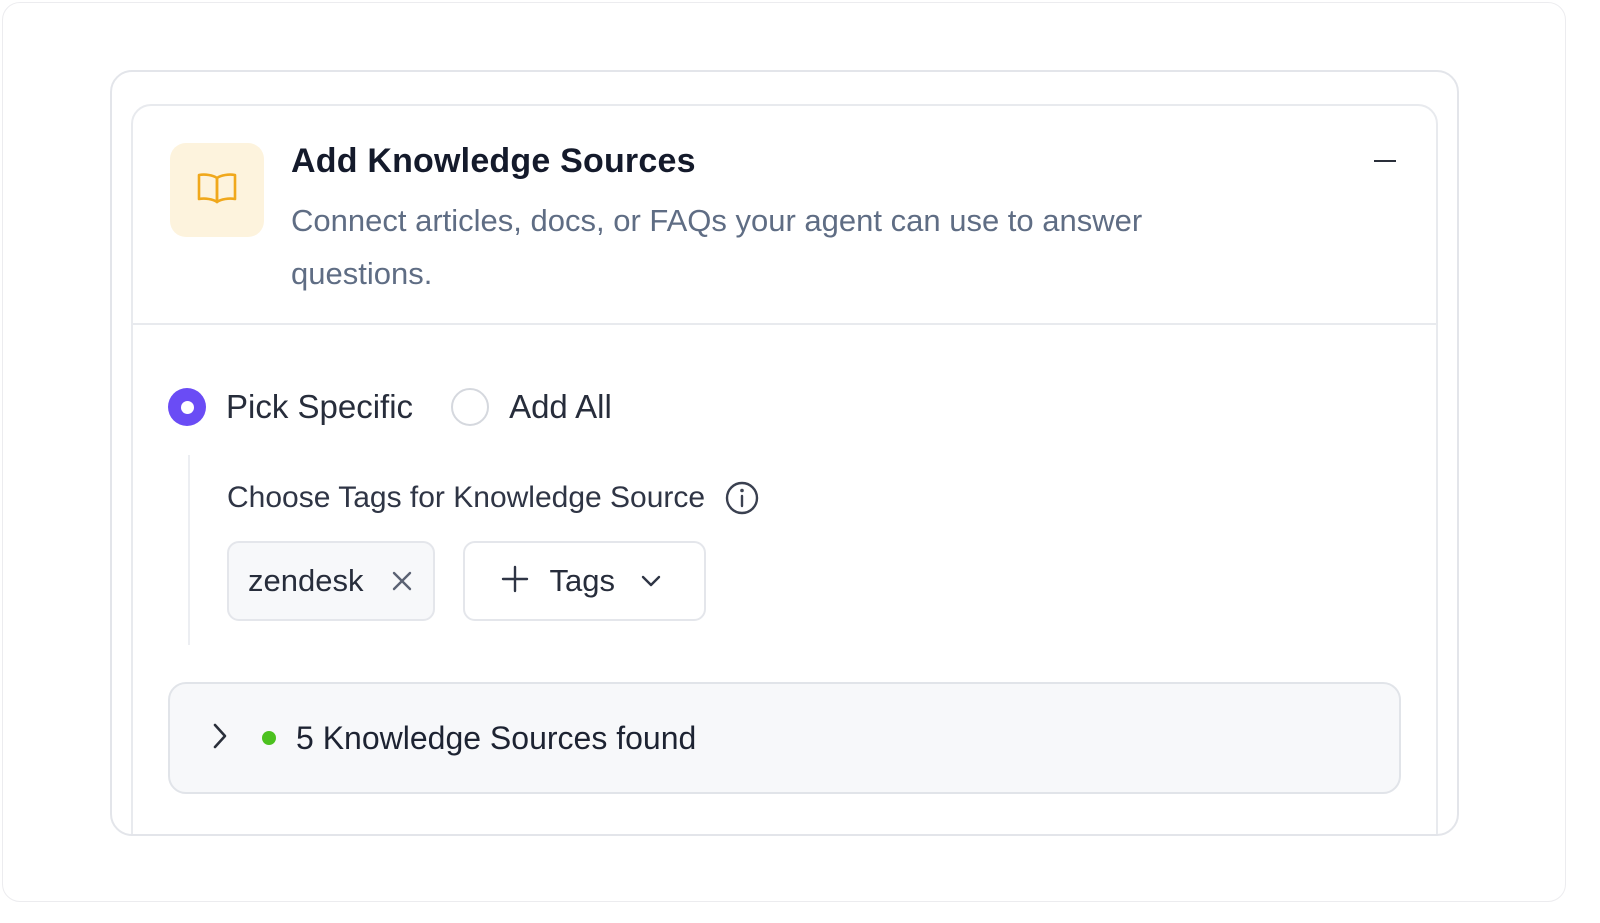  Describe the element at coordinates (306, 580) in the screenshot. I see `tag-chip-label: zendesk` at that location.